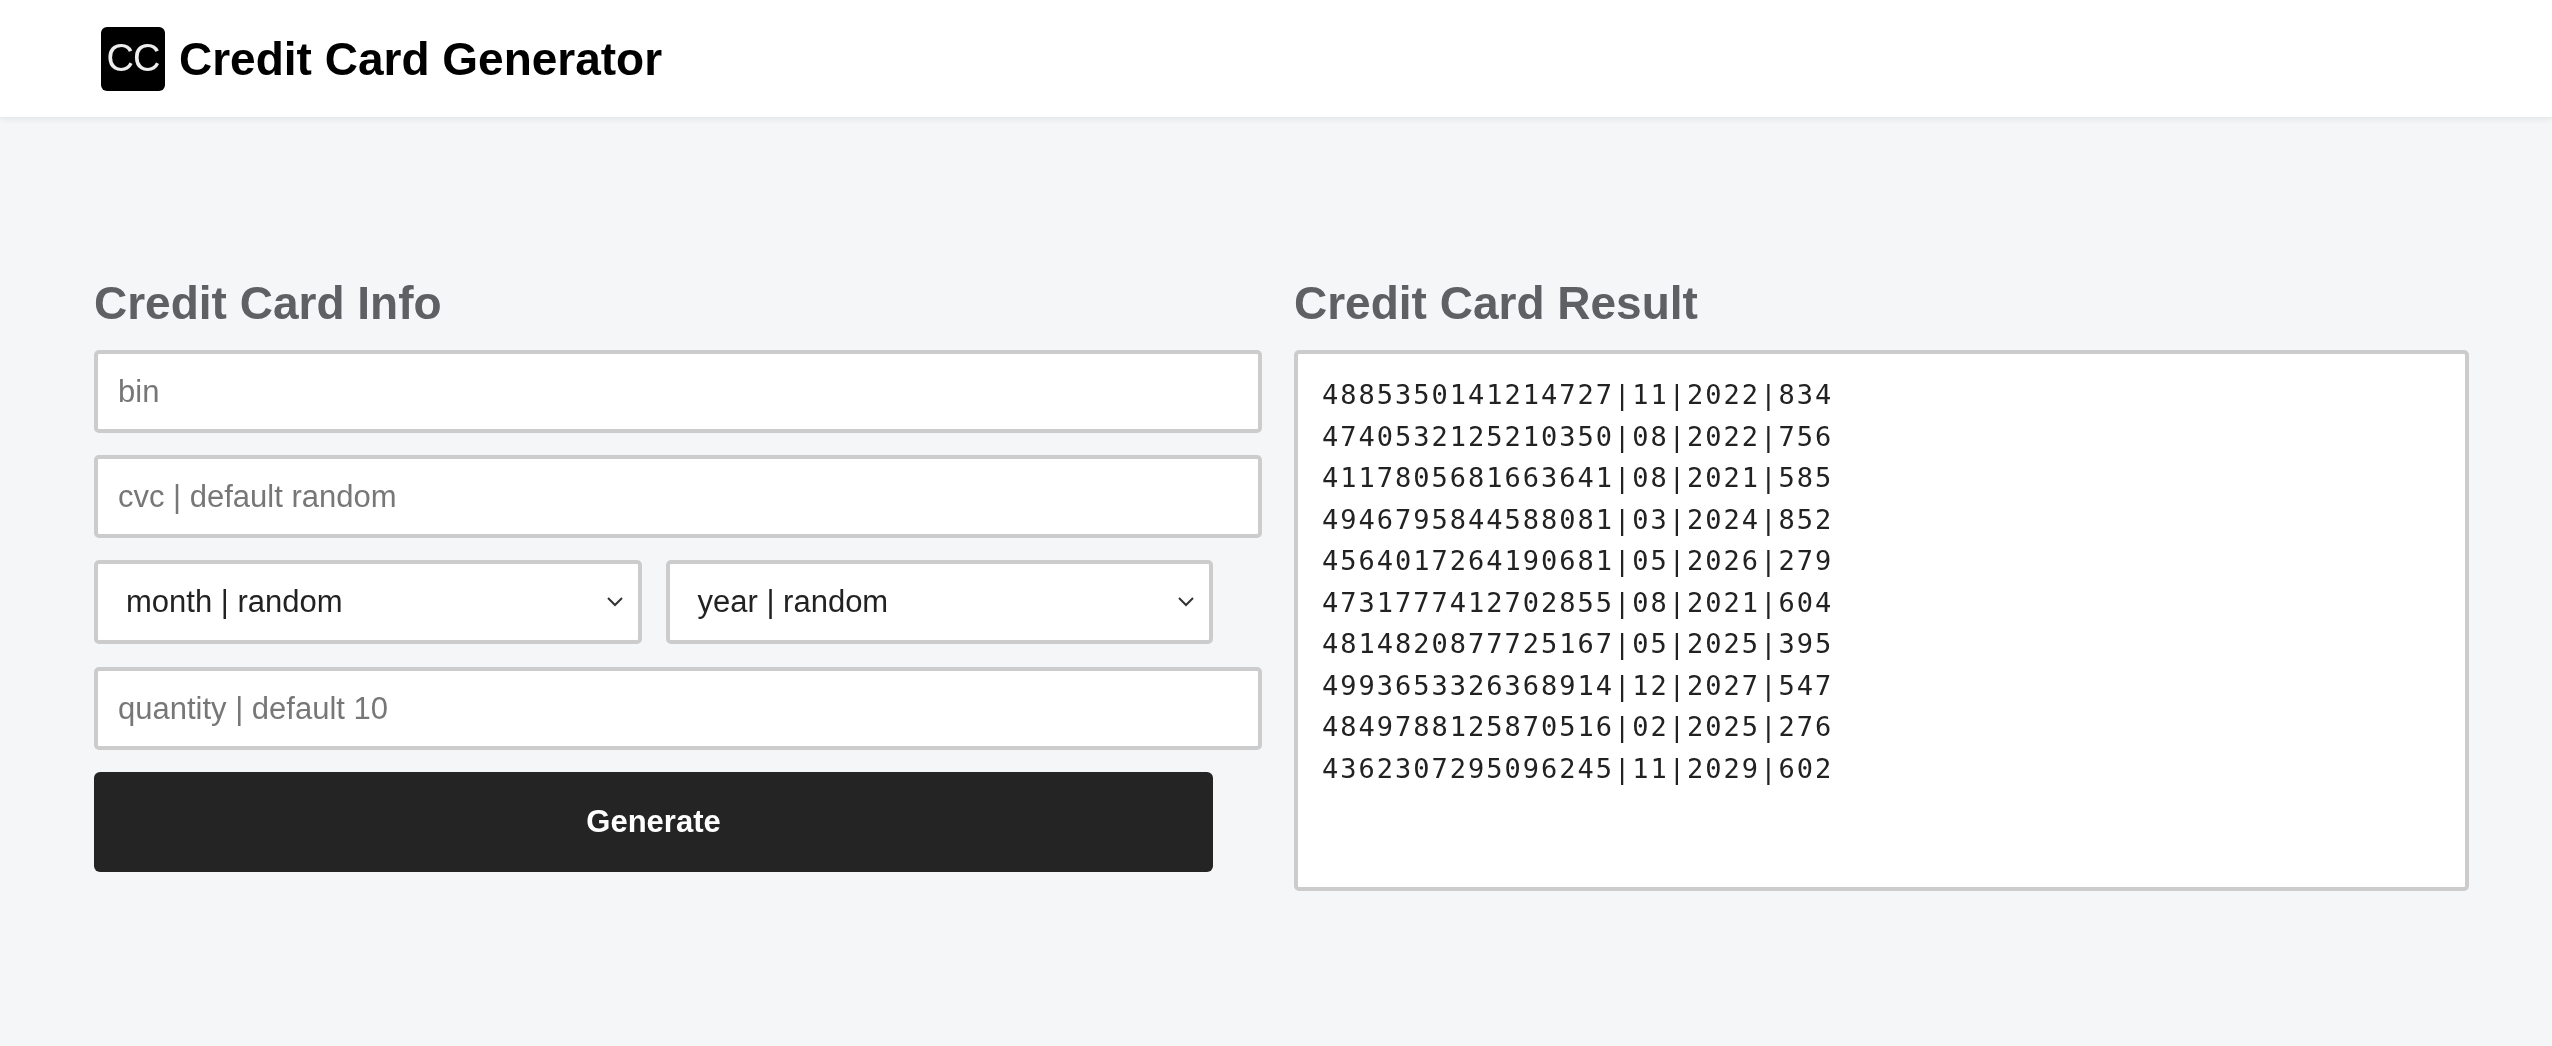 The image size is (2552, 1046). Describe the element at coordinates (653, 822) in the screenshot. I see `generate-button: Generate` at that location.